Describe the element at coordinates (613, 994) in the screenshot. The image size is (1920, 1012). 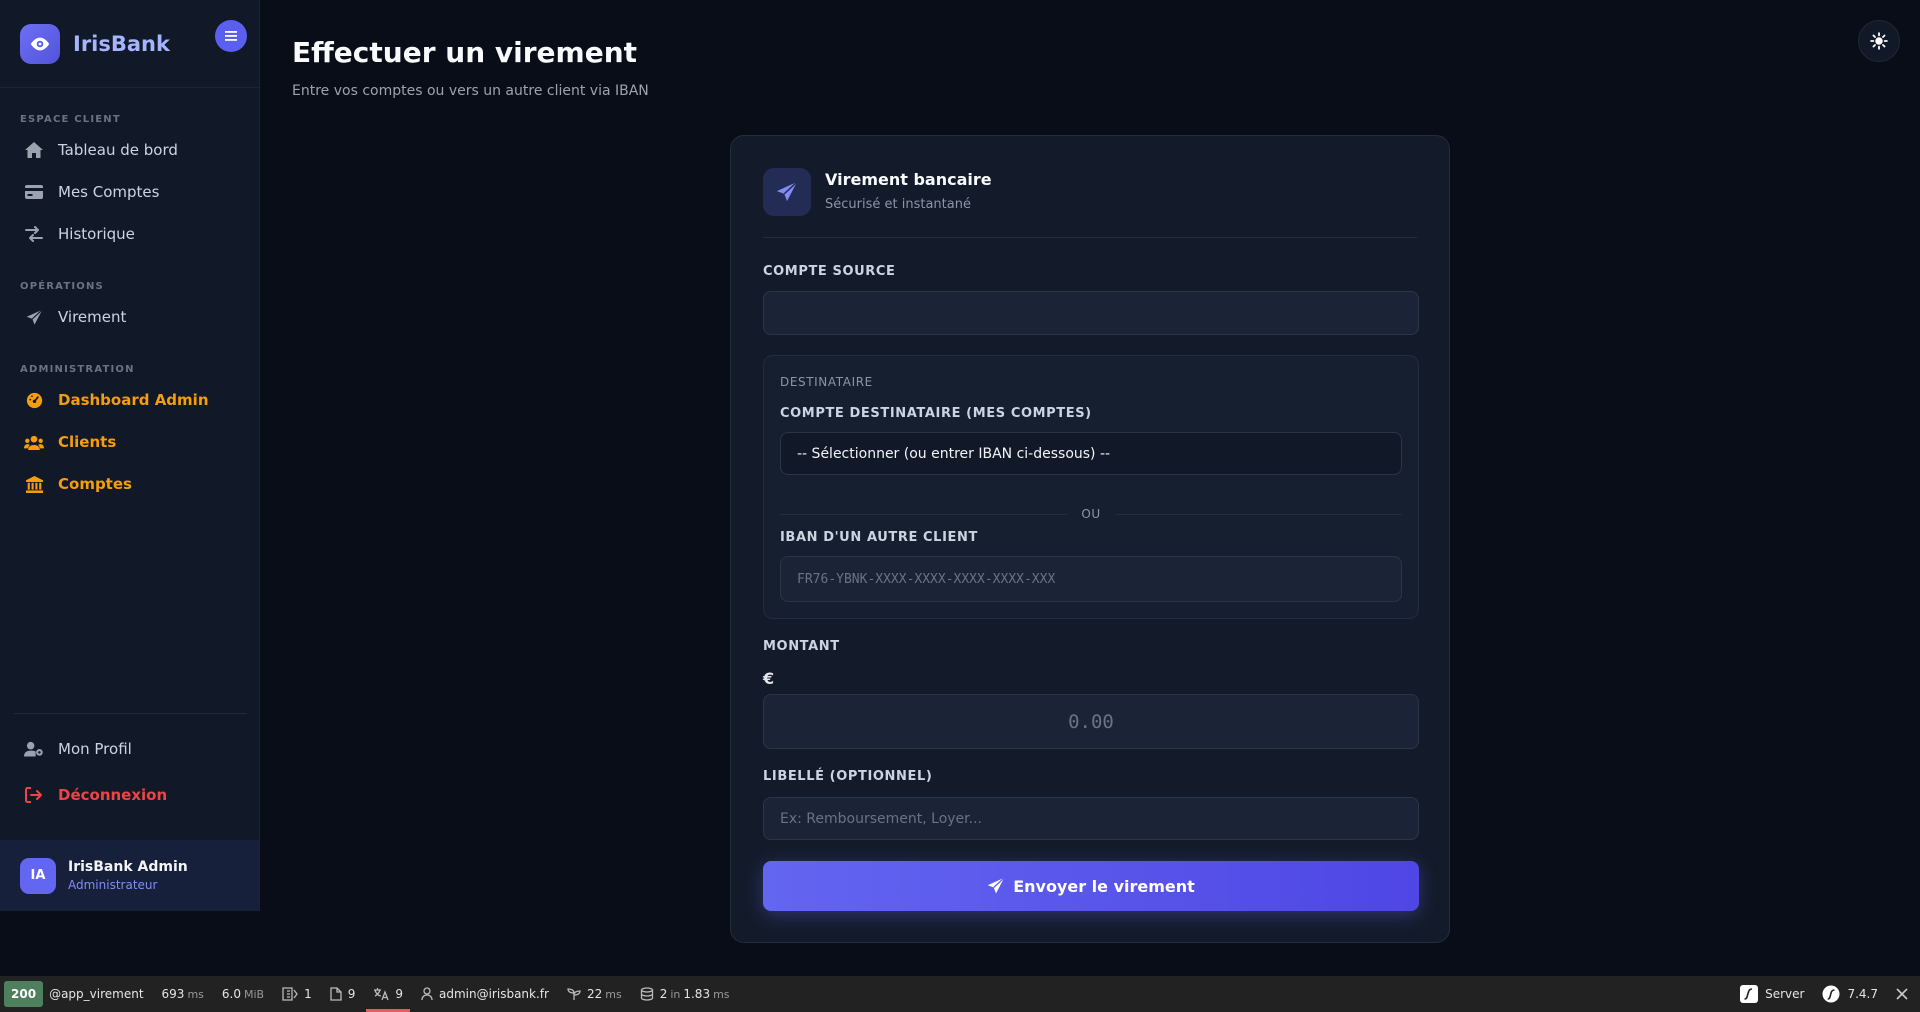
I see `twig-time-unit: ms` at that location.